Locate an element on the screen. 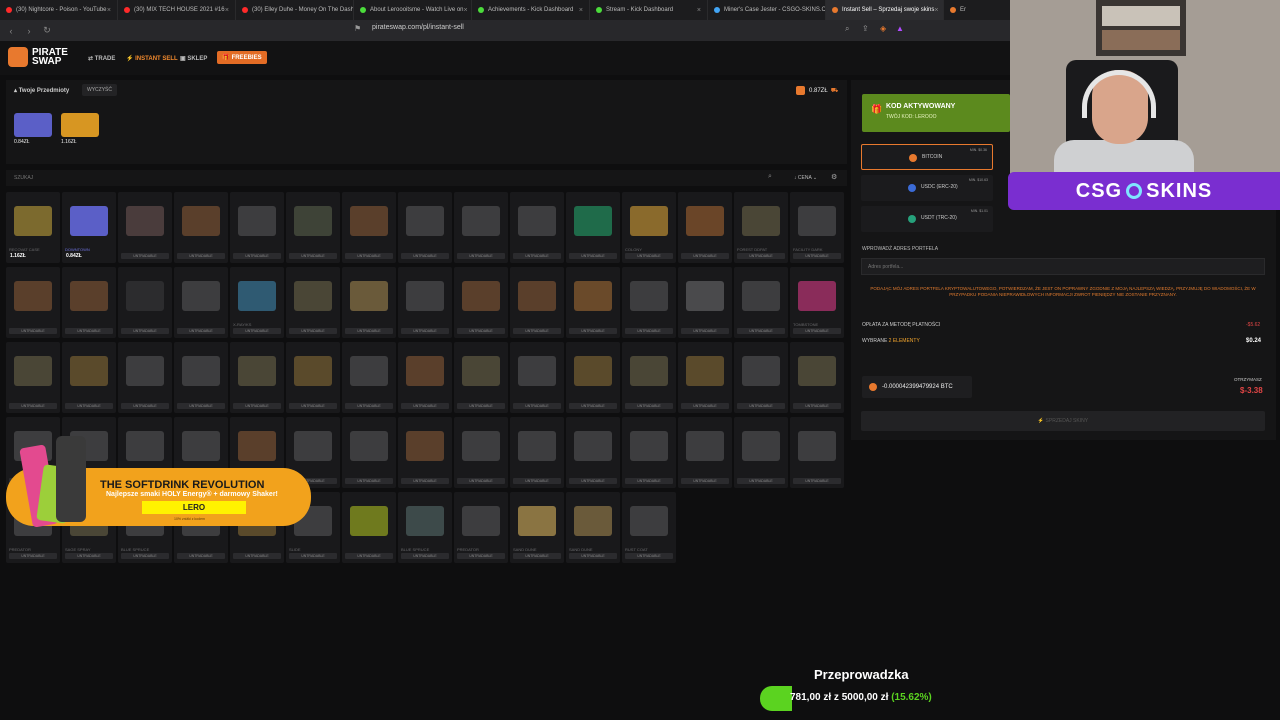 This screenshot has height=720, width=1280. nav-instant-sell: ⚡ INSTANT SELL is located at coordinates (152, 58).